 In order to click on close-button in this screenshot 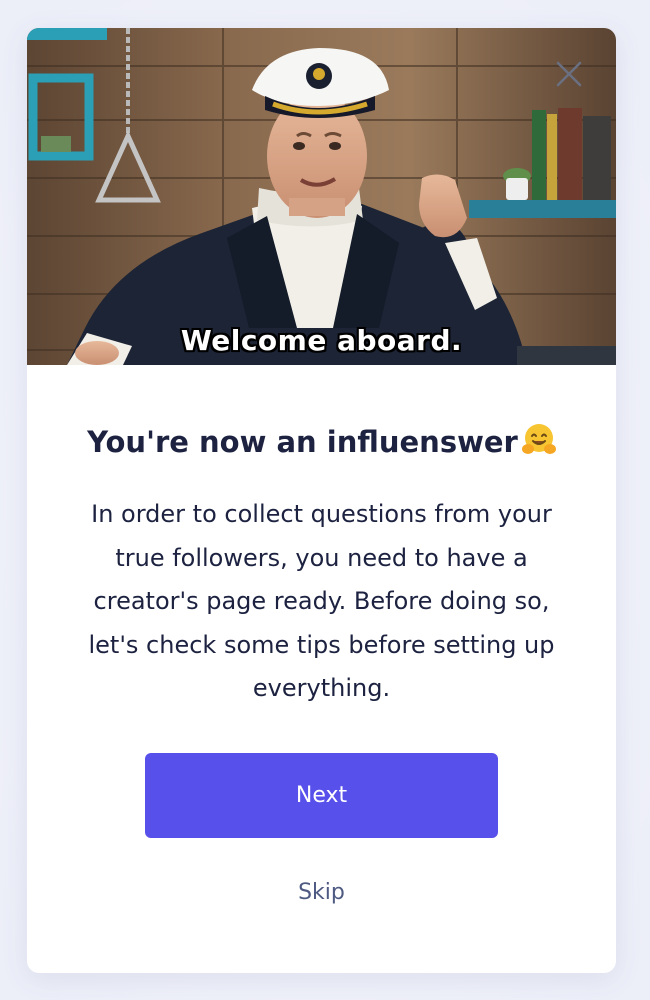, I will do `click(569, 74)`.